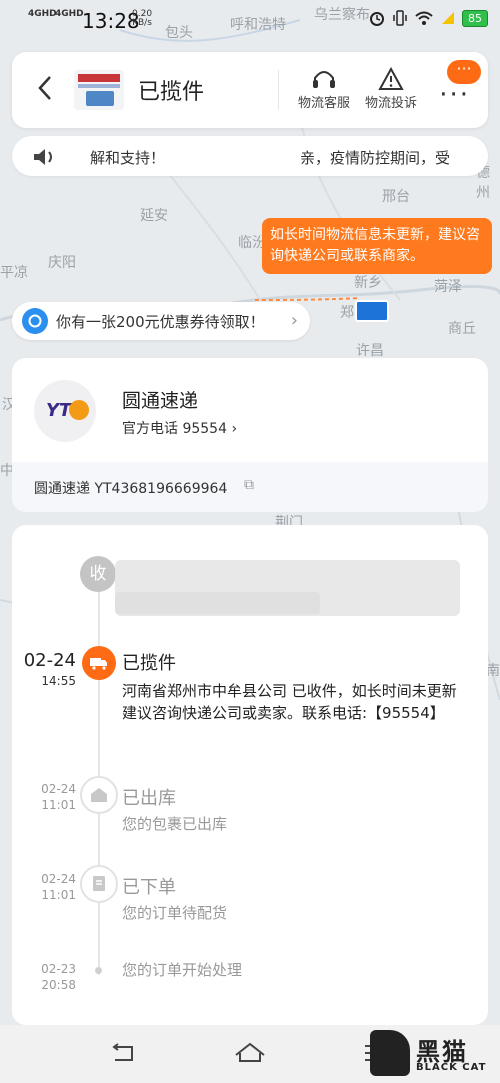 Image resolution: width=500 pixels, height=1083 pixels. I want to click on processing-node, so click(98, 970).